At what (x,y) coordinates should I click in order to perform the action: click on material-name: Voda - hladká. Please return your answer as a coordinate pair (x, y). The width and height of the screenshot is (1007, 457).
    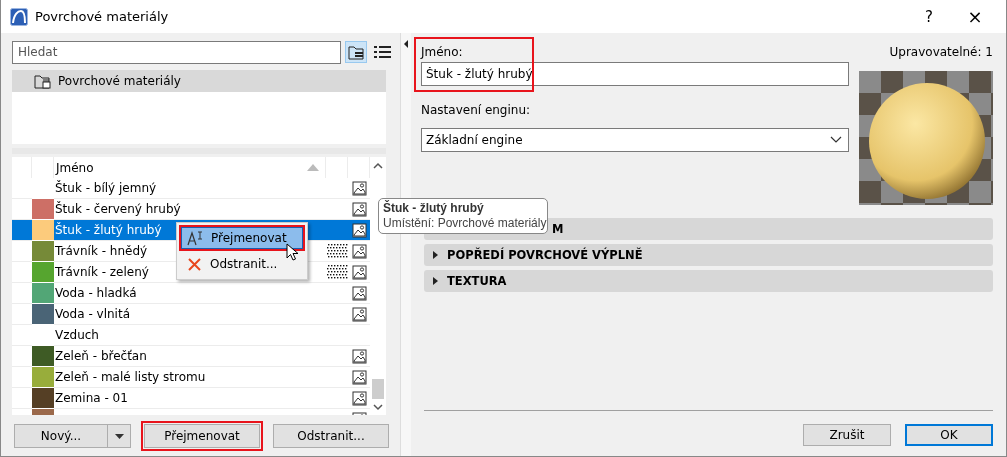
    Looking at the image, I should click on (96, 293).